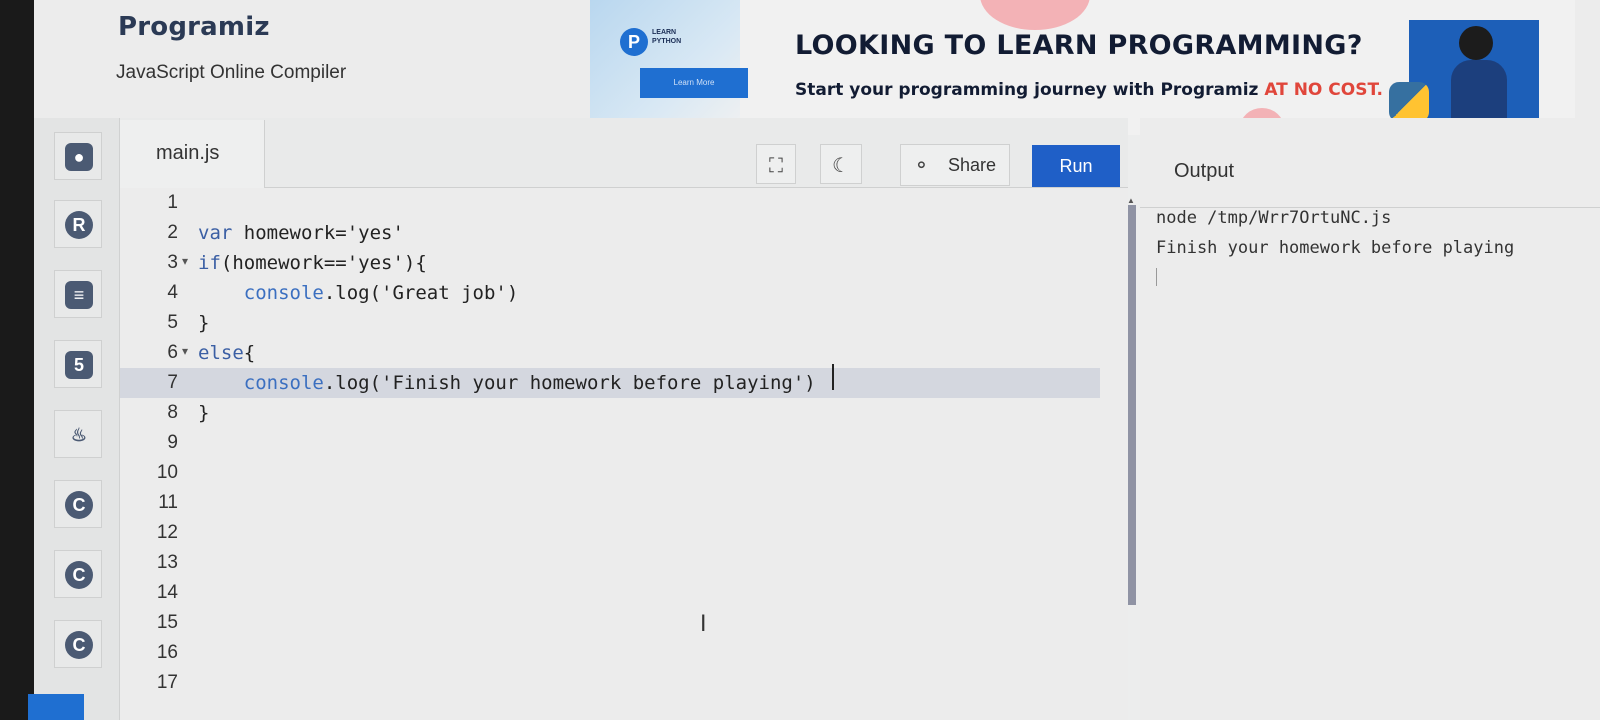 The width and height of the screenshot is (1600, 720). I want to click on r-icon: R, so click(79, 225).